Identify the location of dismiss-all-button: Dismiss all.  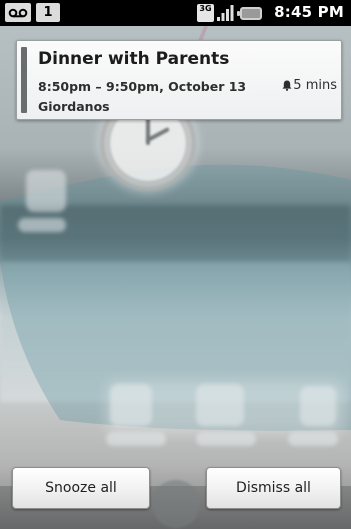
(273, 488).